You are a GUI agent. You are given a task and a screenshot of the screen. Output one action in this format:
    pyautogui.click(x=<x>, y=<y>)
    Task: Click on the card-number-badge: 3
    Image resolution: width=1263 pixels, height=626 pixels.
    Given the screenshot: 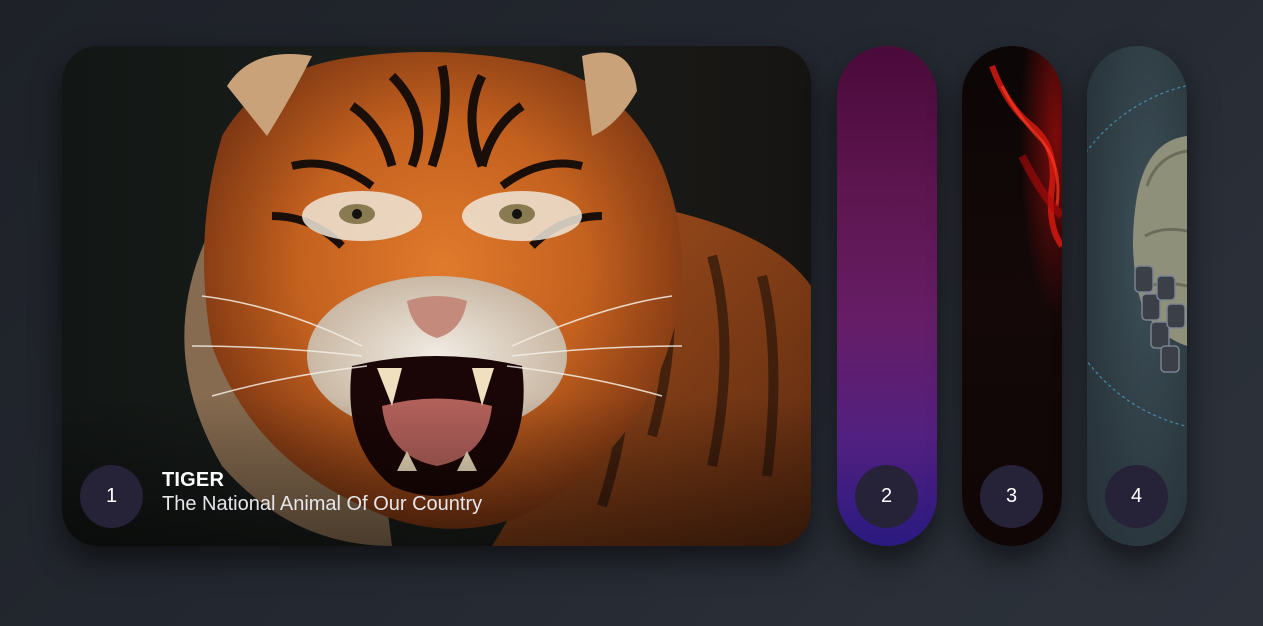 What is the action you would take?
    pyautogui.click(x=1011, y=496)
    